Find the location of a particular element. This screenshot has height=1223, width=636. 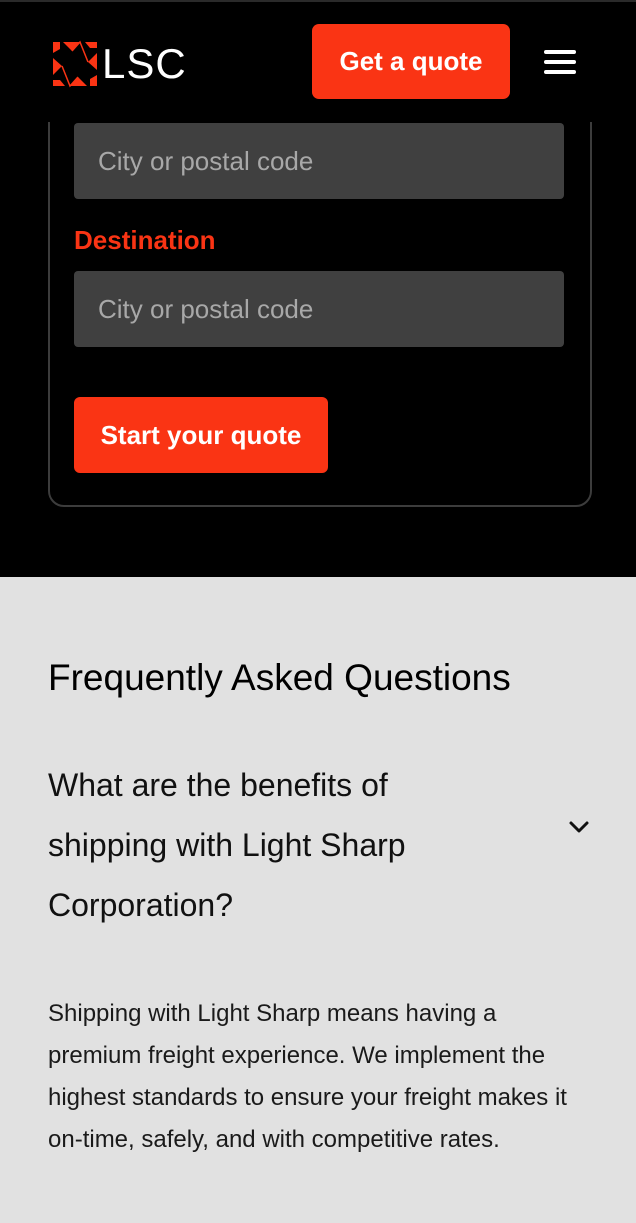

start-quote-button: Start your quote is located at coordinates (201, 435).